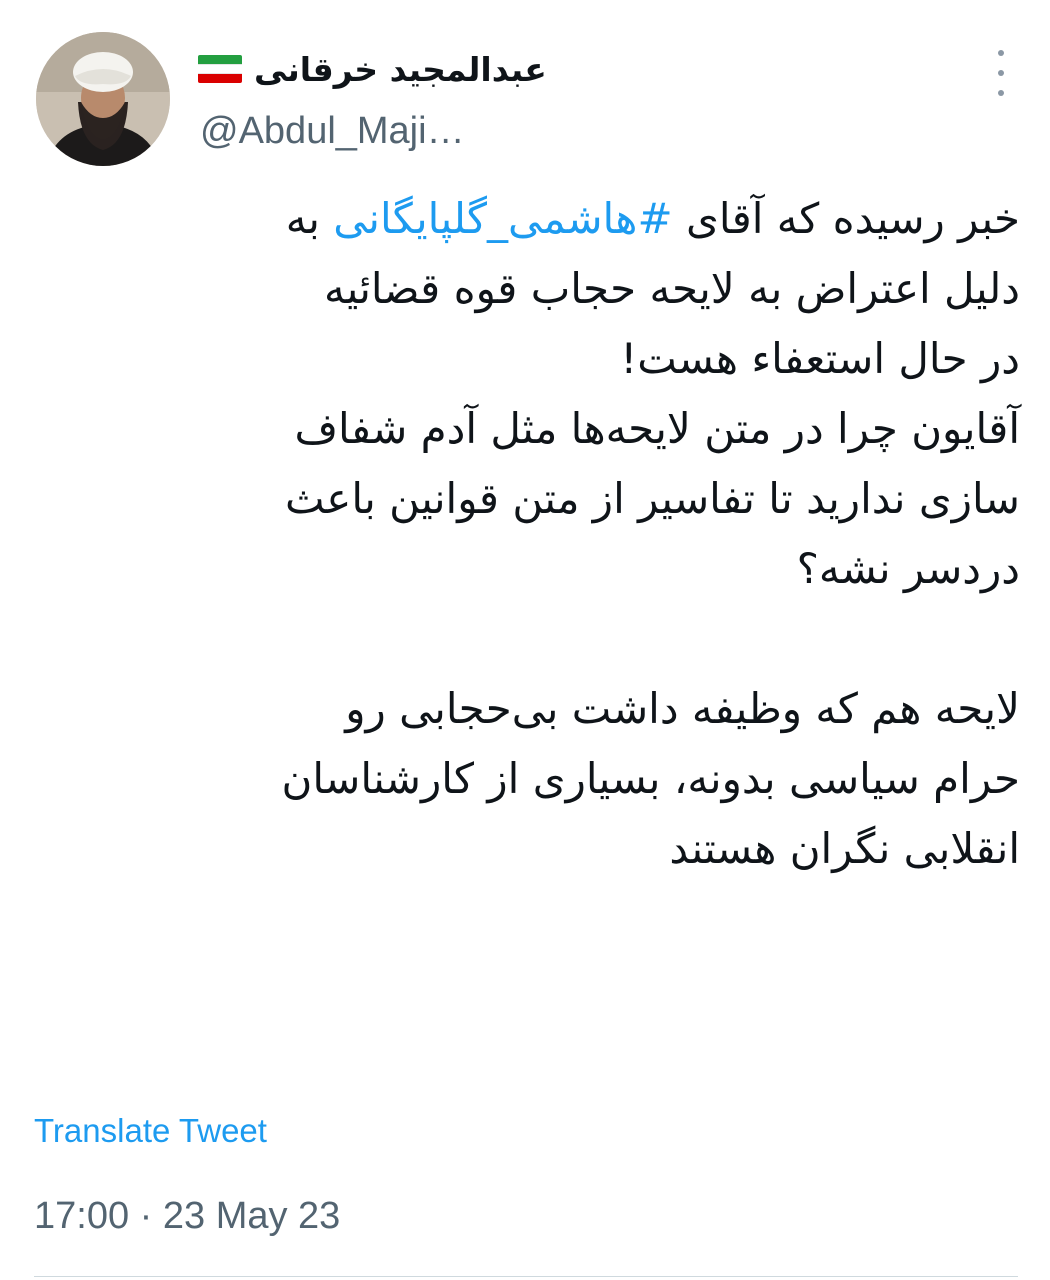  I want to click on tweet-line: خبر رسیده که آقای #هاشمی_گلپایگانی به, so click(528, 219).